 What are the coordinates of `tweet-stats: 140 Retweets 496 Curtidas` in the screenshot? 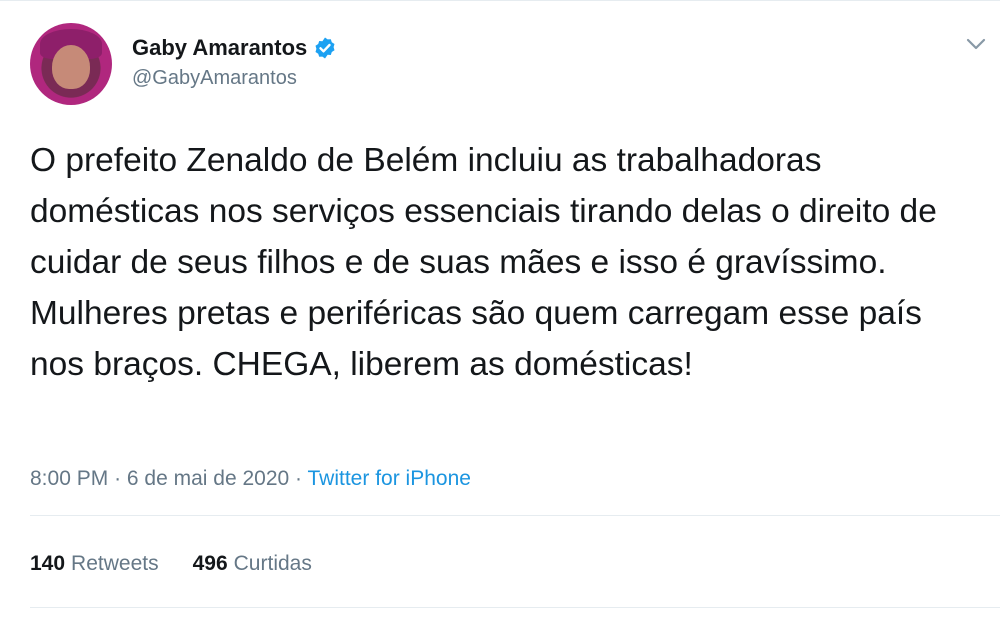 It's located at (188, 564).